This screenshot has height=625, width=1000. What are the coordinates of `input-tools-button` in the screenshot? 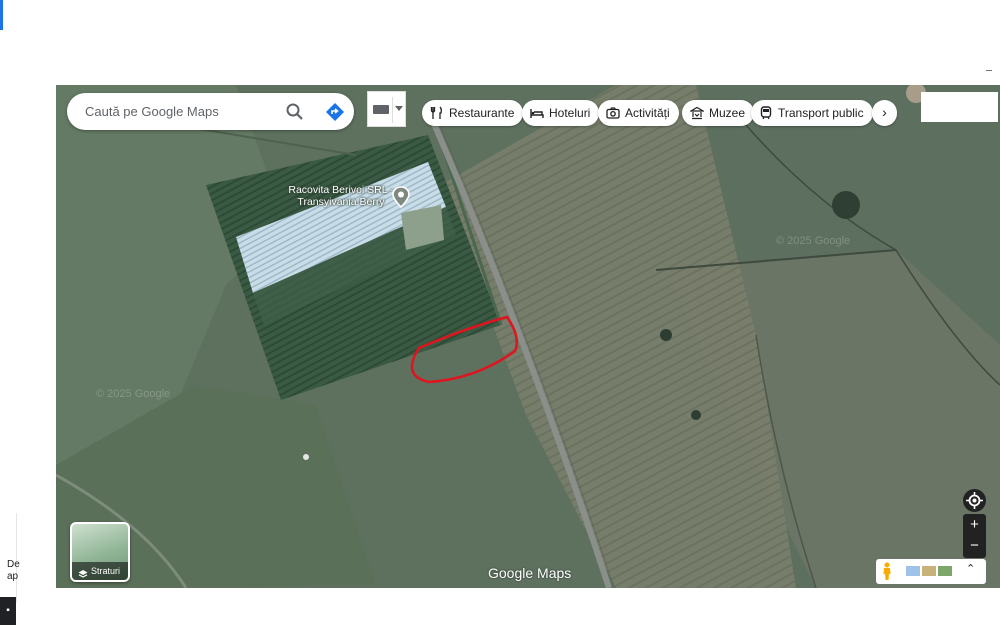 It's located at (386, 109).